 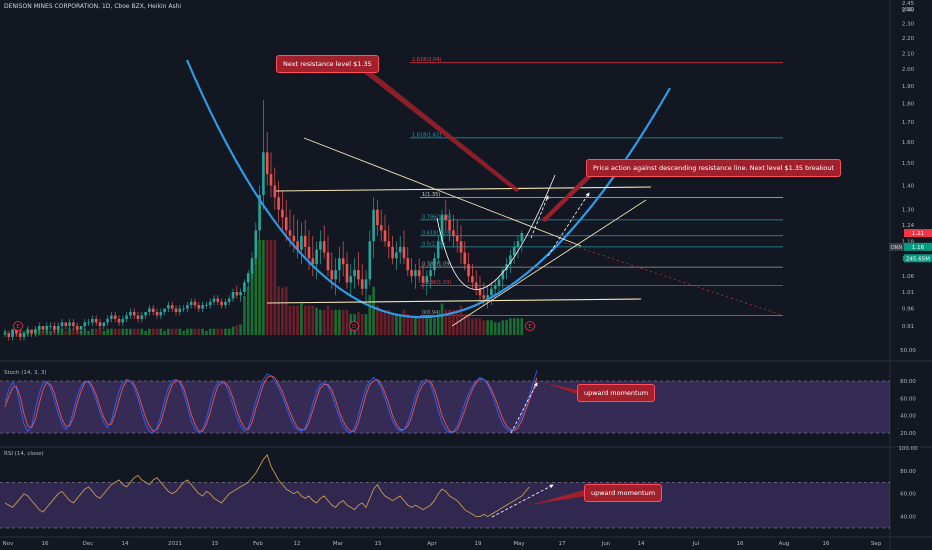 What do you see at coordinates (175, 544) in the screenshot?
I see `time-tick-label: 2021` at bounding box center [175, 544].